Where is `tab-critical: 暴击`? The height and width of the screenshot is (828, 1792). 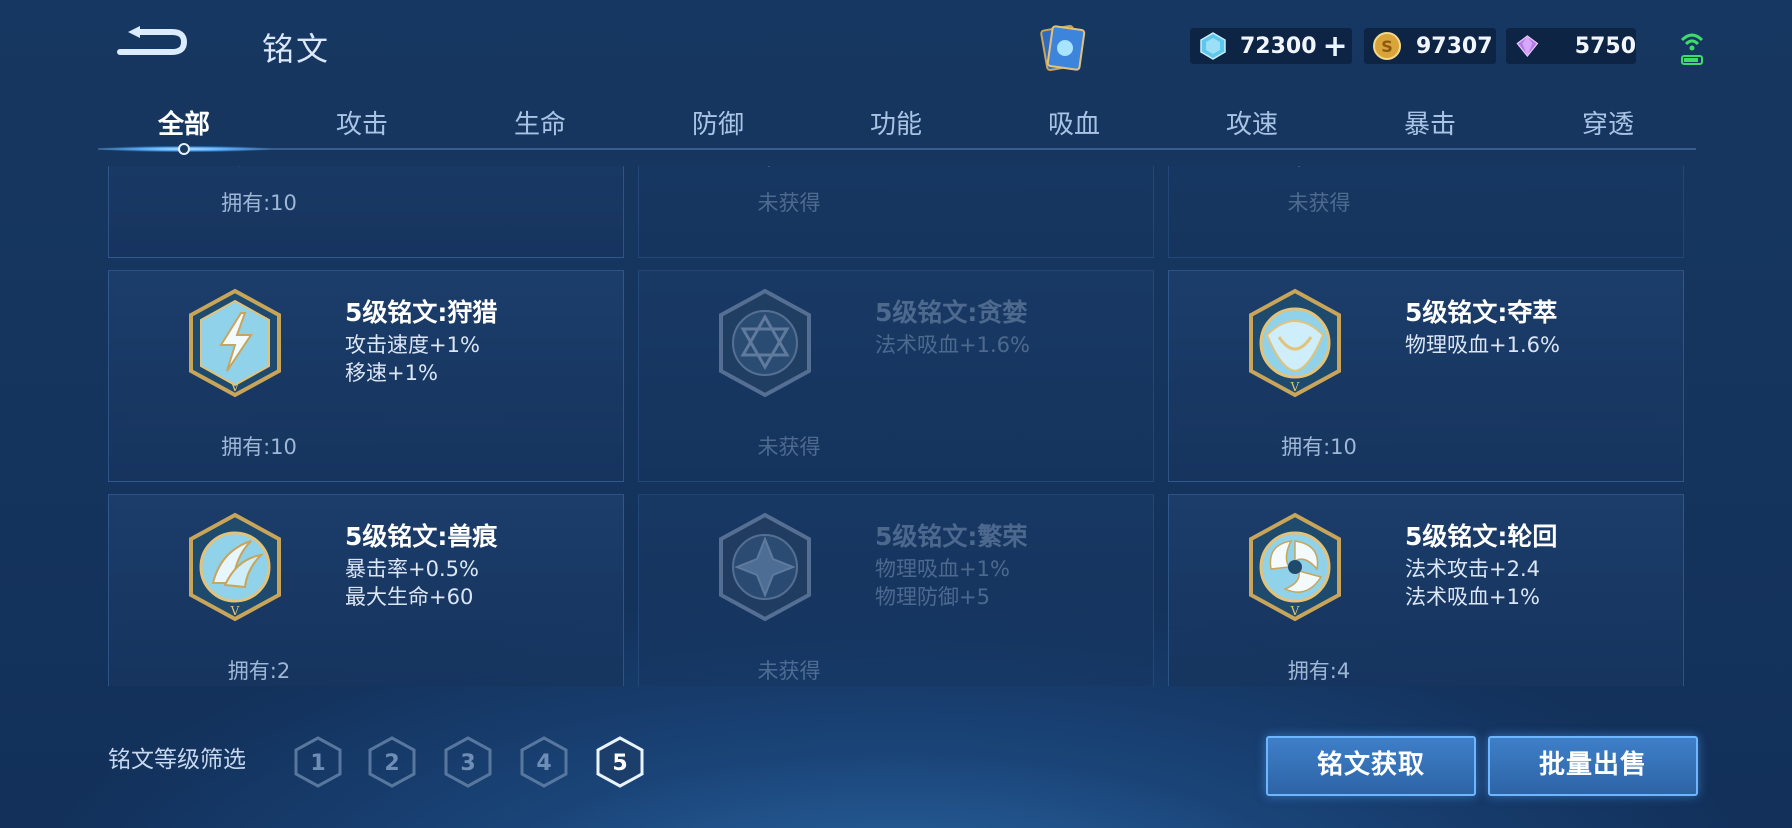
tab-critical: 暴击 is located at coordinates (1430, 122).